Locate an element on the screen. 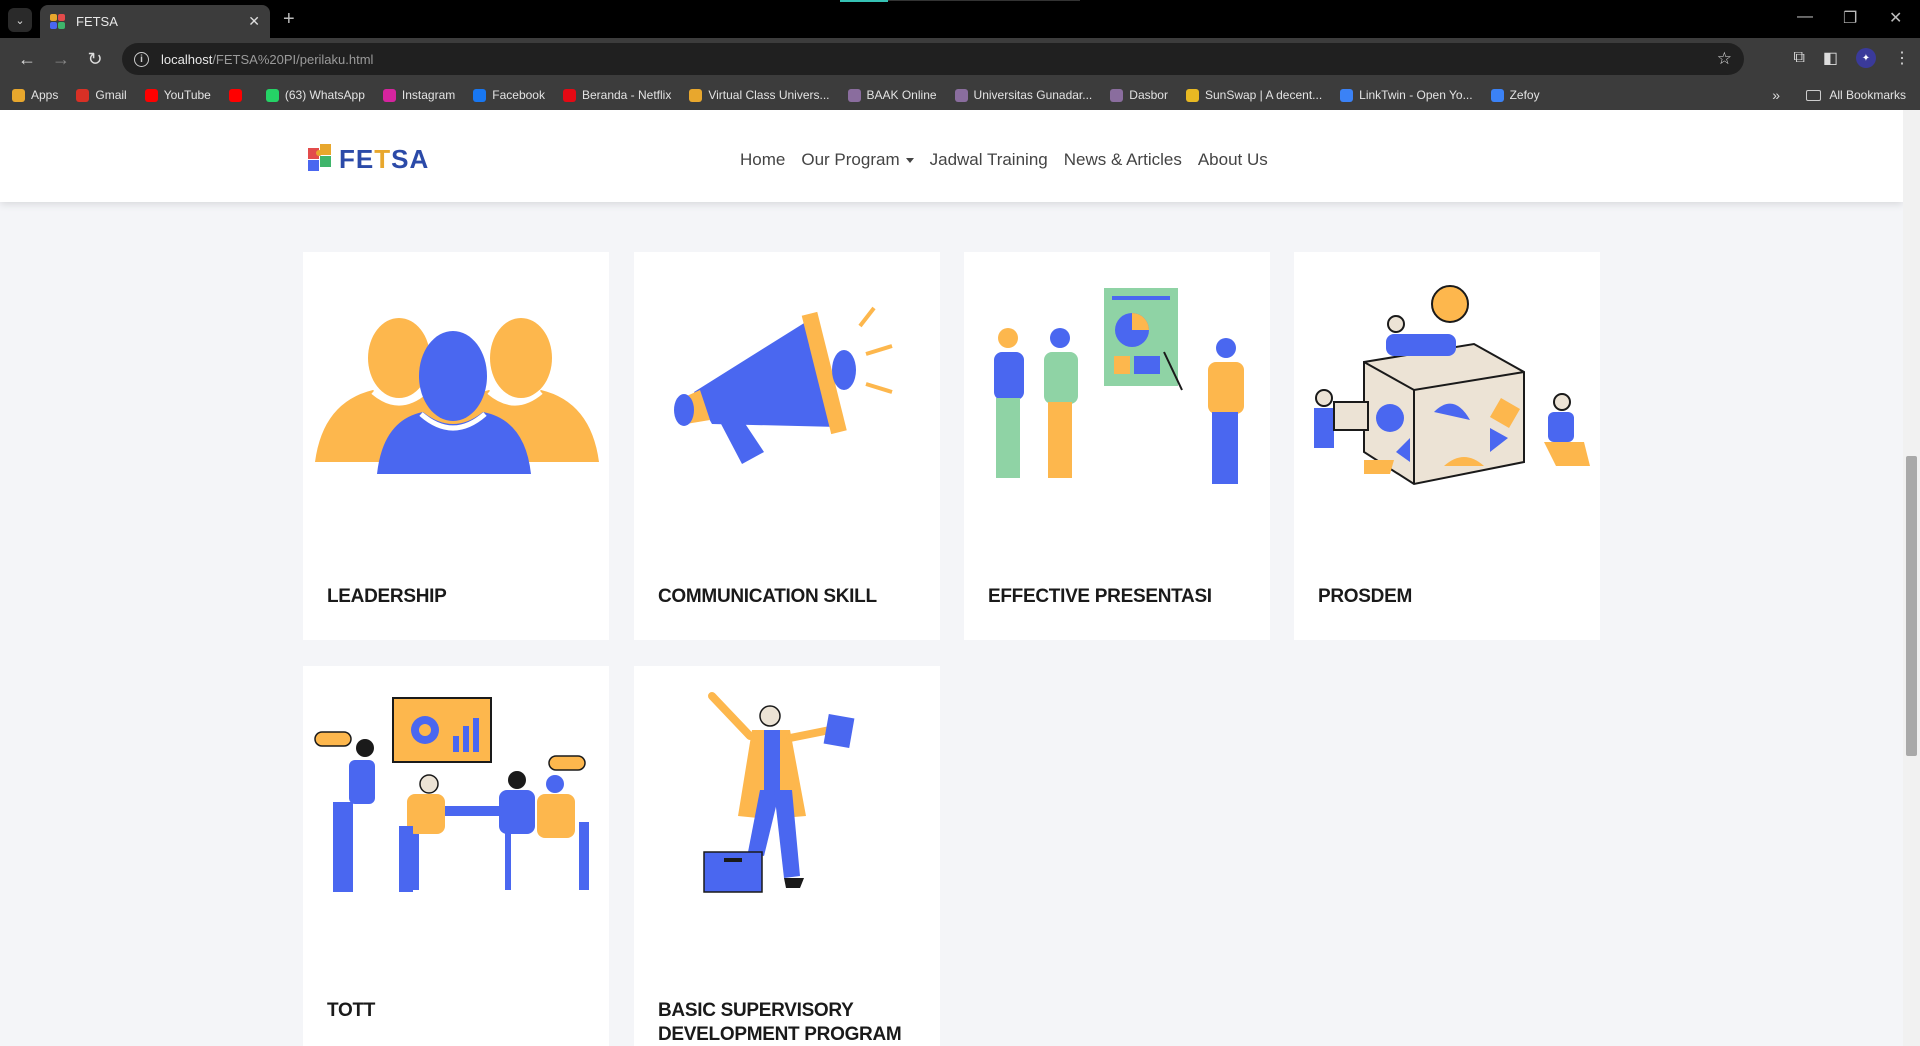  window-close-icon: ✕ is located at coordinates (1895, 18).